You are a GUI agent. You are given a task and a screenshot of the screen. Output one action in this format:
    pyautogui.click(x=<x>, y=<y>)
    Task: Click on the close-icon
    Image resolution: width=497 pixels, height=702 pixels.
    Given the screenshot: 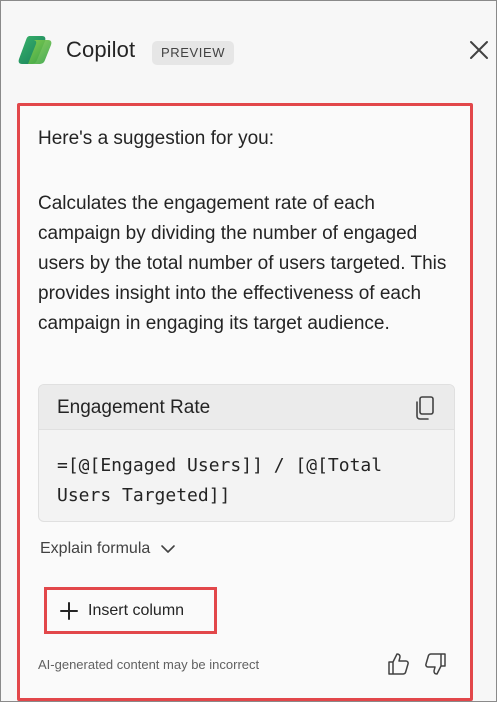 What is the action you would take?
    pyautogui.click(x=479, y=50)
    